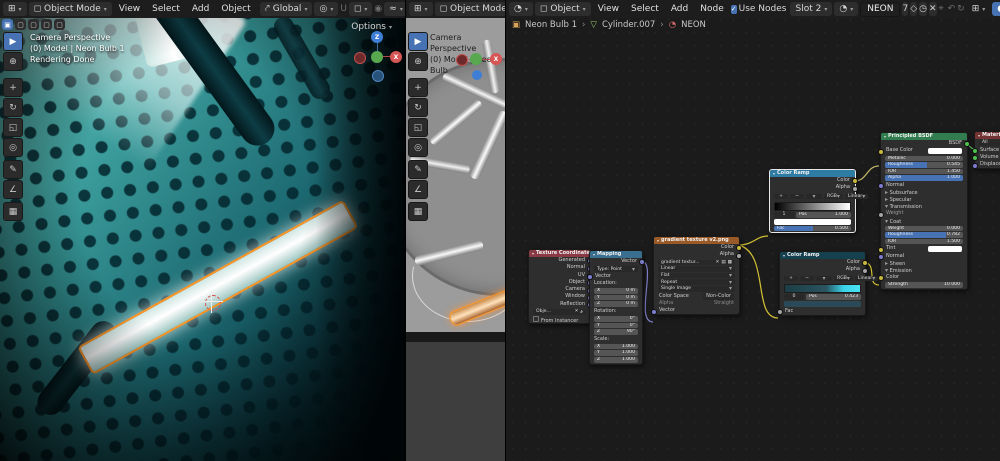 Image resolution: width=1000 pixels, height=461 pixels. What do you see at coordinates (923, 9) in the screenshot?
I see `fake-user-icon: ◷` at bounding box center [923, 9].